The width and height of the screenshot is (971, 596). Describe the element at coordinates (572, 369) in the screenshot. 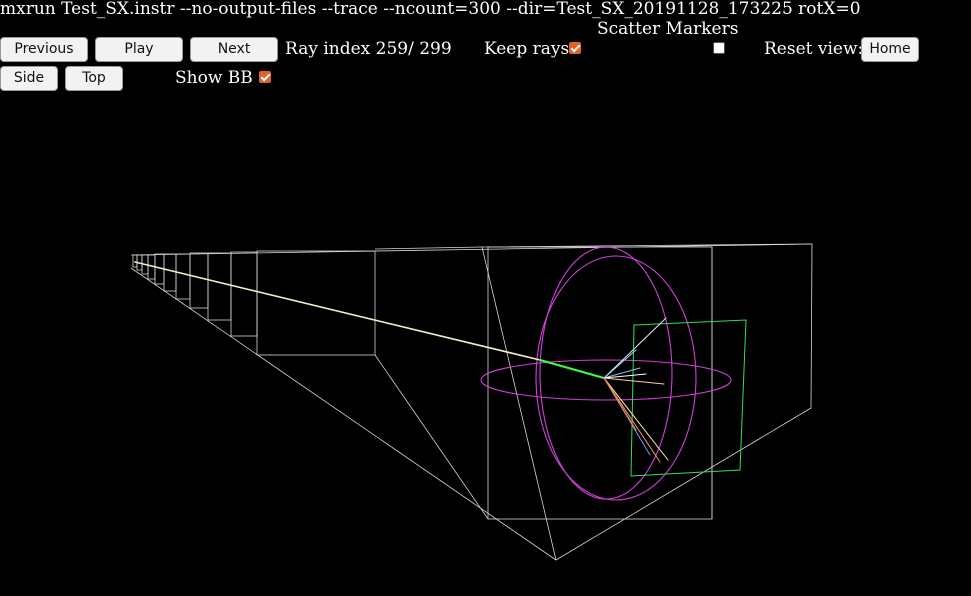

I see `incident-ray-highlight` at that location.